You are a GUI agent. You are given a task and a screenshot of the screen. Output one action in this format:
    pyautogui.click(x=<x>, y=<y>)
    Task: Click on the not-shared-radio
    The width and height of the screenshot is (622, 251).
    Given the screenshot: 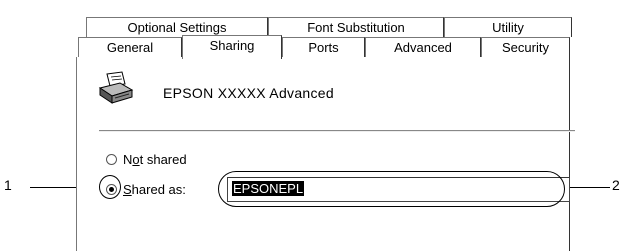 What is the action you would take?
    pyautogui.click(x=111, y=159)
    